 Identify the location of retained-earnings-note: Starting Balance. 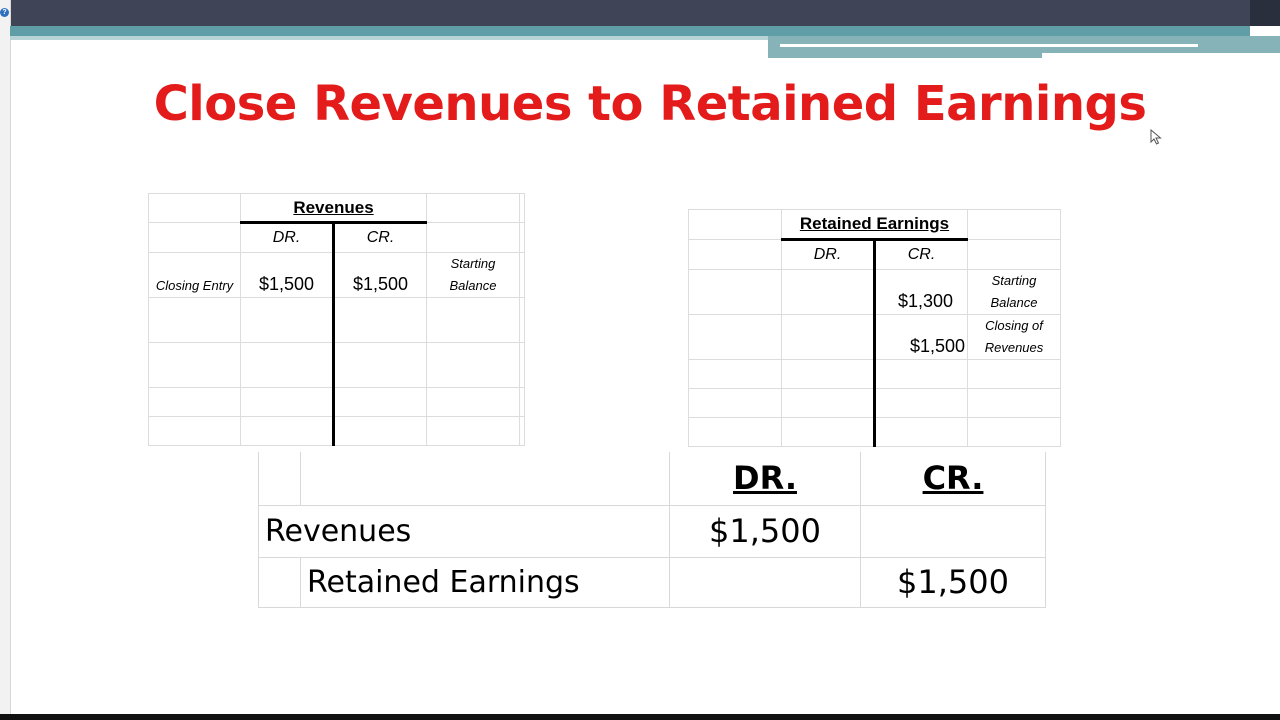
(1014, 292).